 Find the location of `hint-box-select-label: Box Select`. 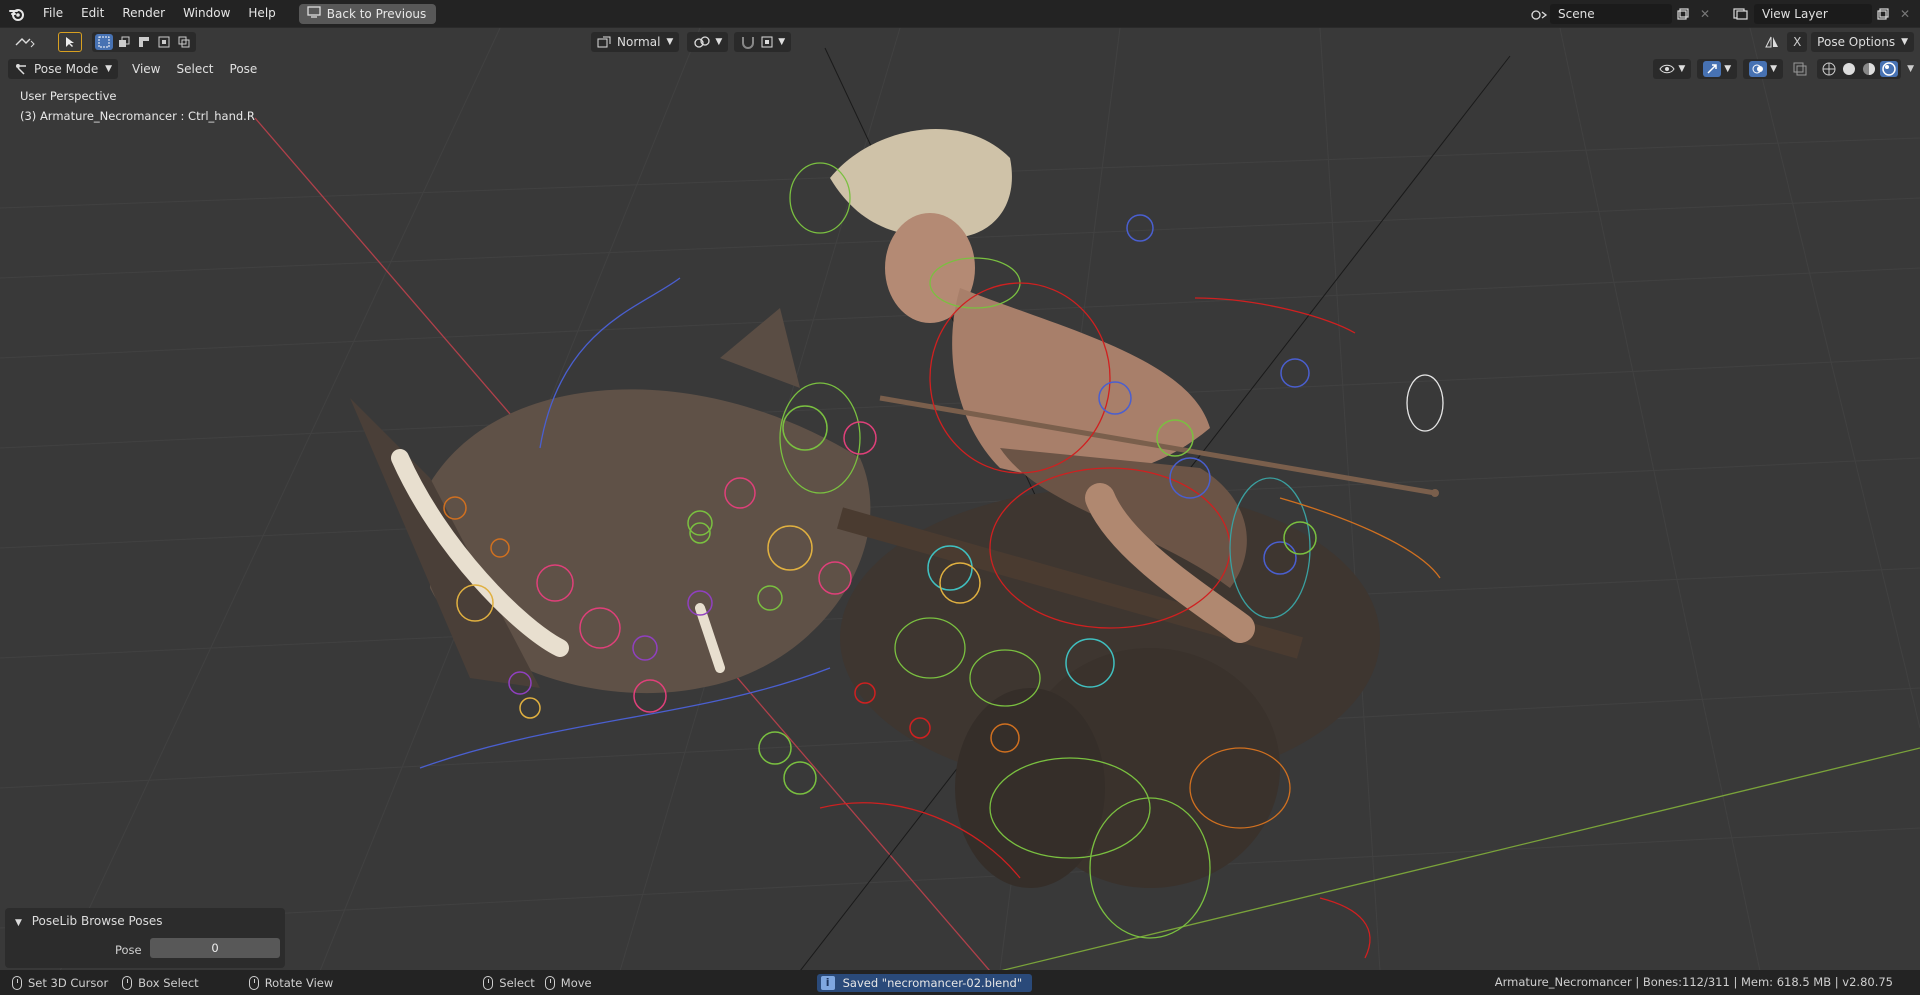

hint-box-select-label: Box Select is located at coordinates (168, 982).